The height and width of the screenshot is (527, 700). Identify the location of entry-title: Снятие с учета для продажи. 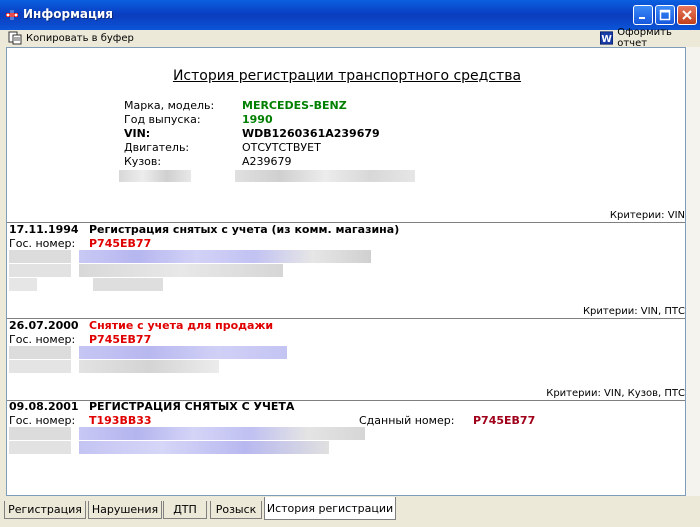
(181, 325).